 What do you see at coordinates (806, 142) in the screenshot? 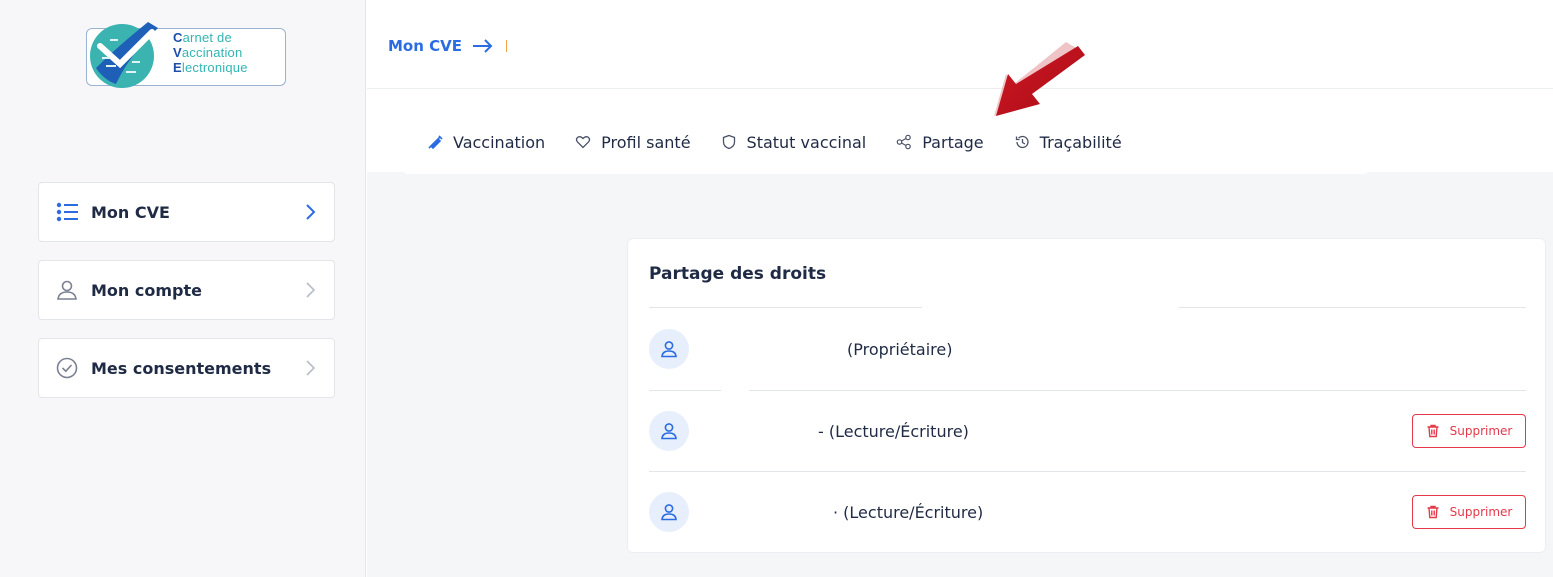
I see `tab-label: Statut vaccinal` at bounding box center [806, 142].